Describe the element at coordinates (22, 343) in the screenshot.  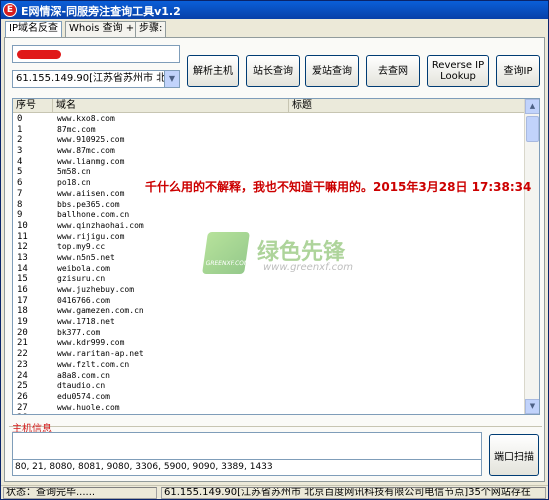
I see `row-index: 21` at that location.